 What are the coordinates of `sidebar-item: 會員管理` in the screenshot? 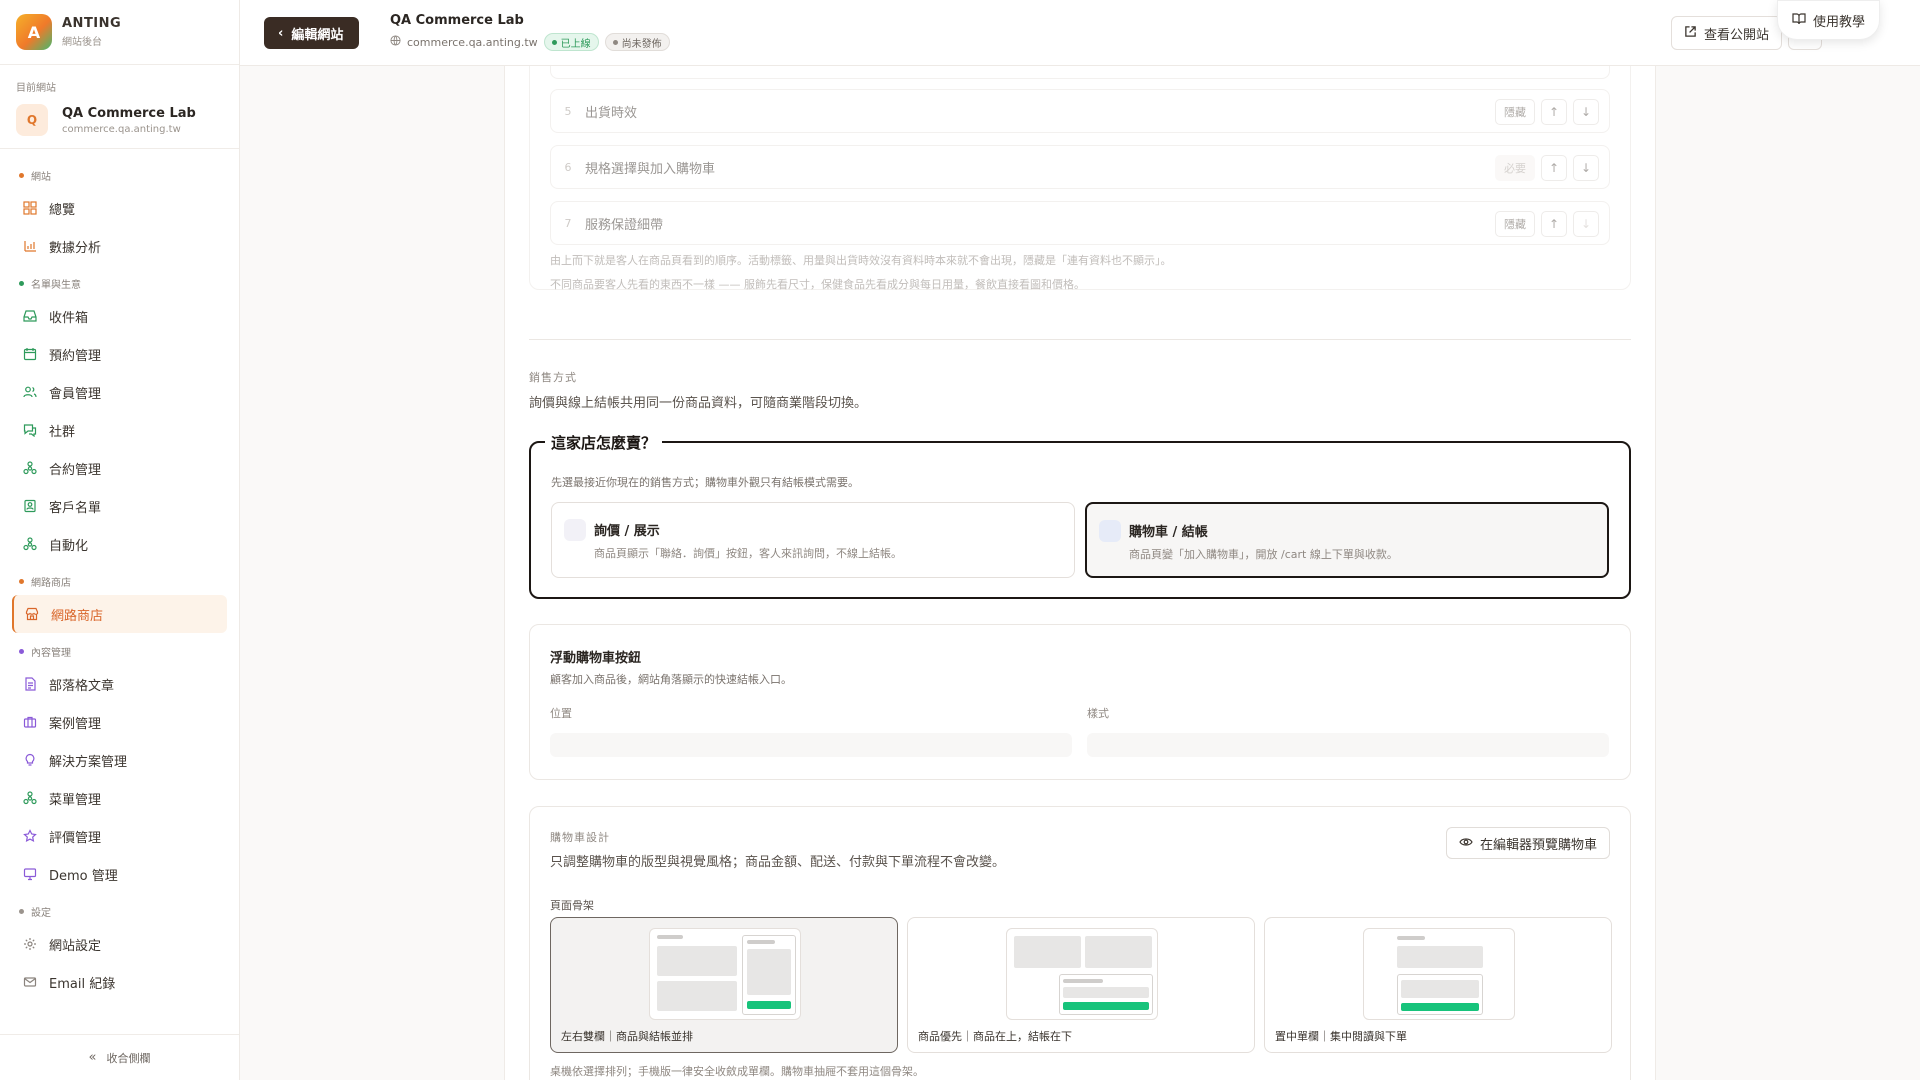 It's located at (119, 392).